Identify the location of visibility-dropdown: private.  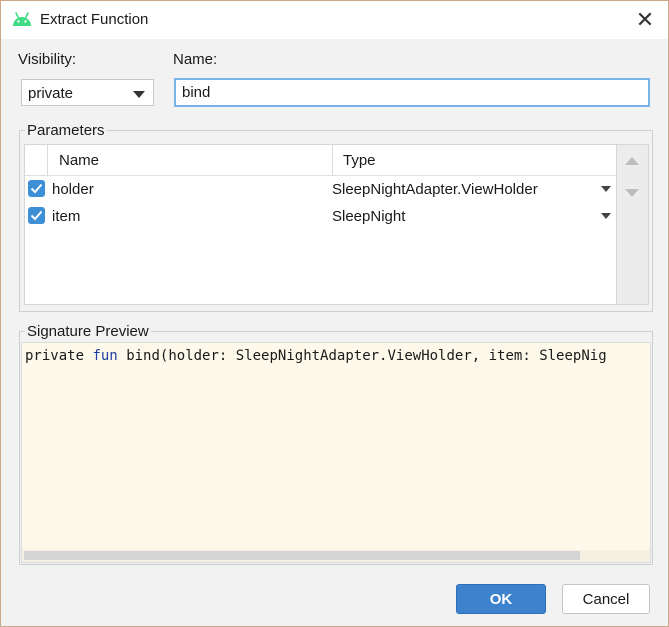
(87, 92).